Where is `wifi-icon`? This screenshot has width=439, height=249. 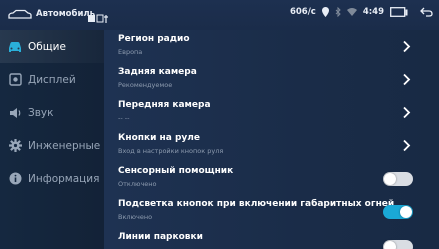
wifi-icon is located at coordinates (351, 12).